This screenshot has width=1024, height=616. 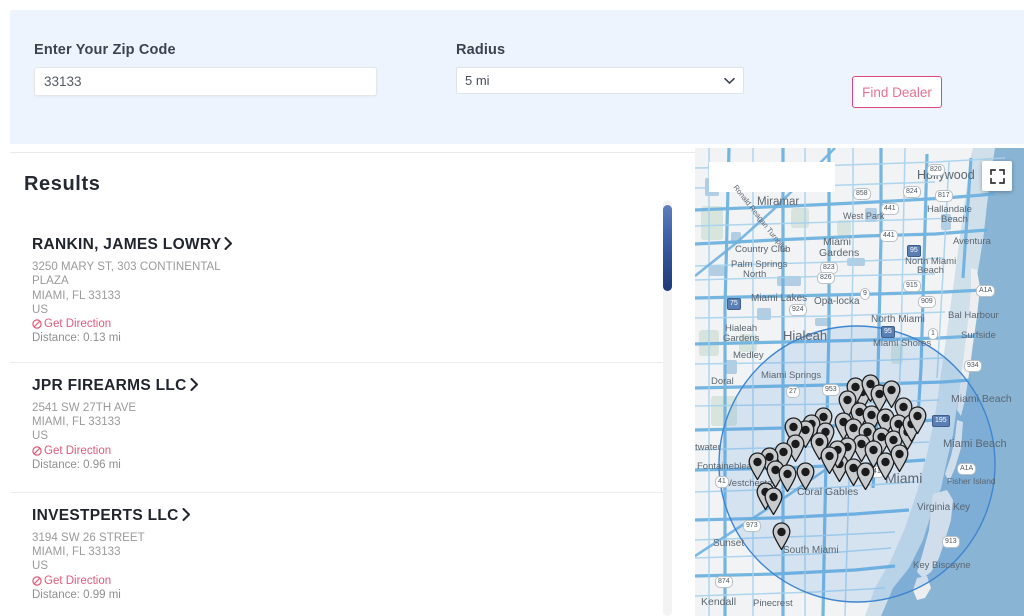 I want to click on dealer-address: 3194 SW 26 STREET MIAMI, FL 33133 US, so click(x=345, y=552).